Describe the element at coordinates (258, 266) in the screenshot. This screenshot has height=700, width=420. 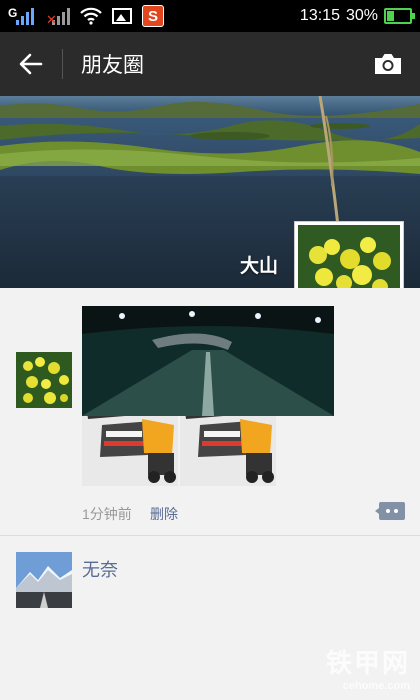
I see `profile-name: 大山` at that location.